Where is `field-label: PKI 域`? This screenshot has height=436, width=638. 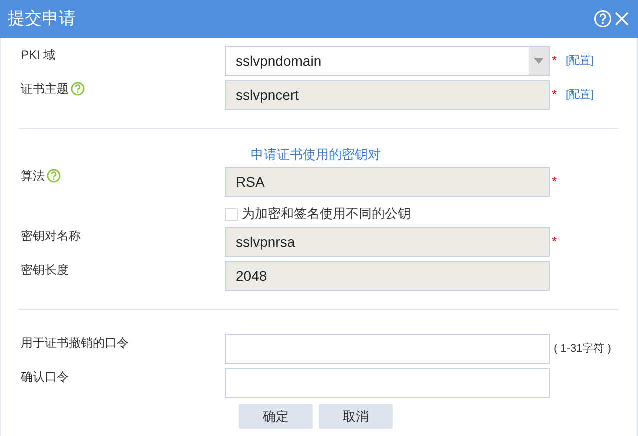
field-label: PKI 域 is located at coordinates (38, 55).